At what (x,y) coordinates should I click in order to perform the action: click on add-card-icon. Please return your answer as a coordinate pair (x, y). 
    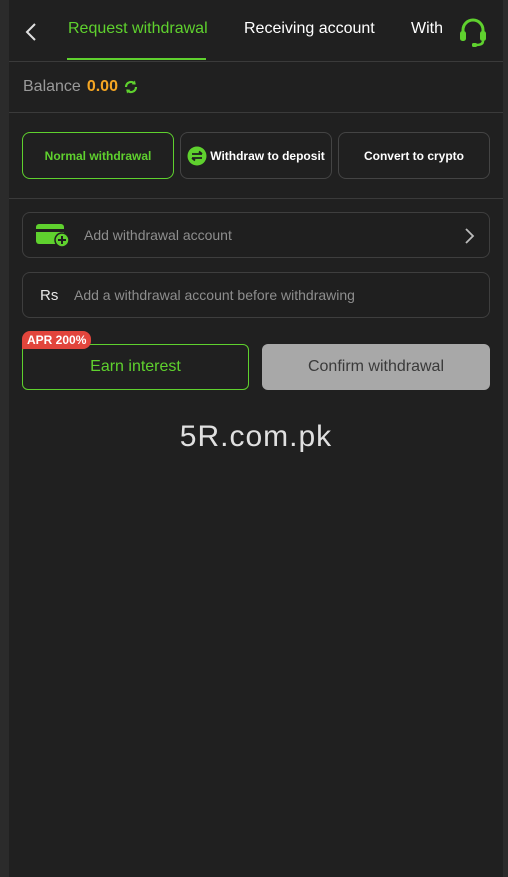
    Looking at the image, I should click on (53, 236).